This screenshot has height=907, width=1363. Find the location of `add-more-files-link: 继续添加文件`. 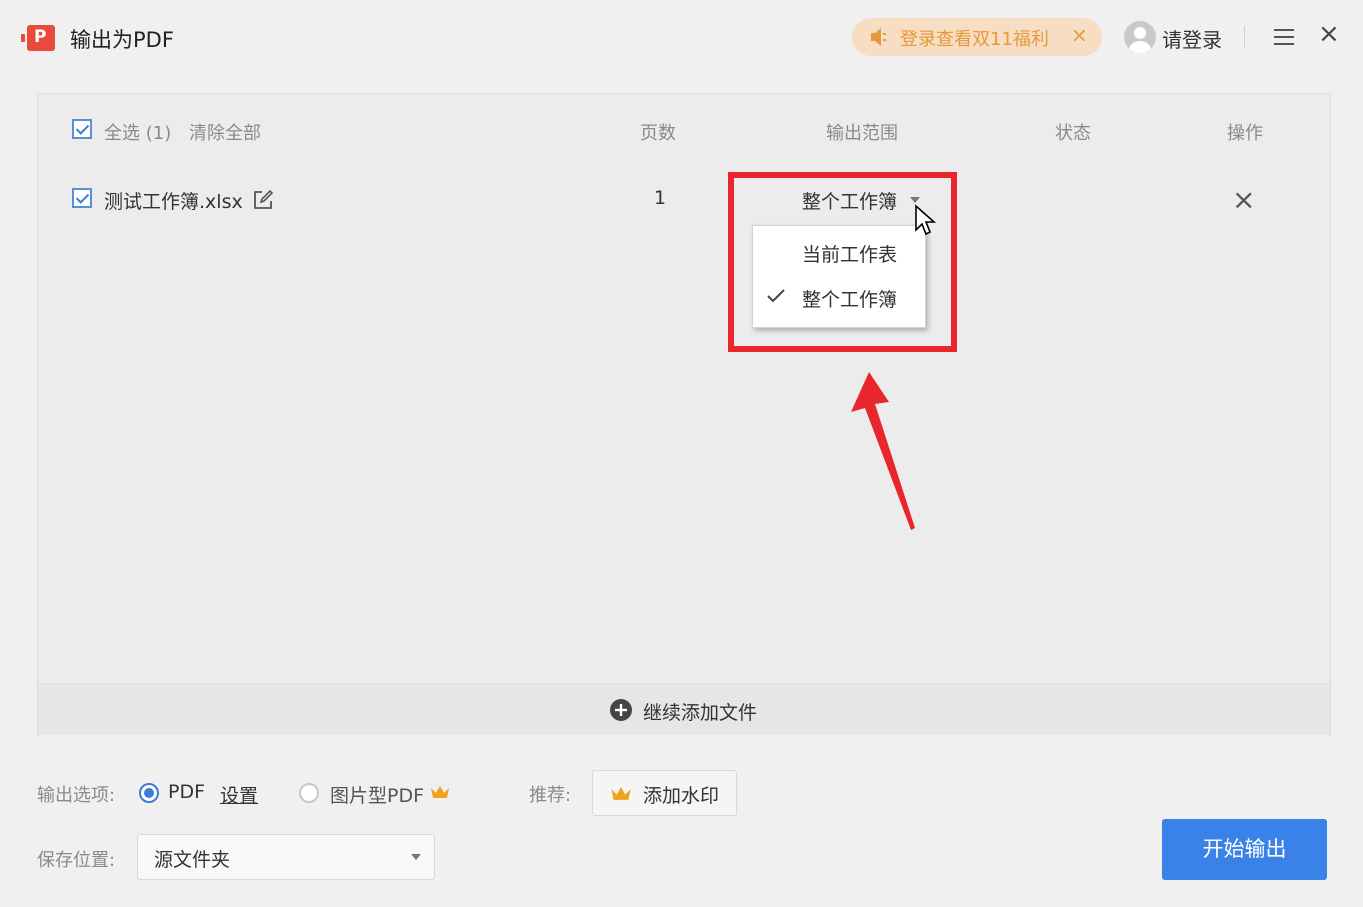

add-more-files-link: 继续添加文件 is located at coordinates (700, 711).